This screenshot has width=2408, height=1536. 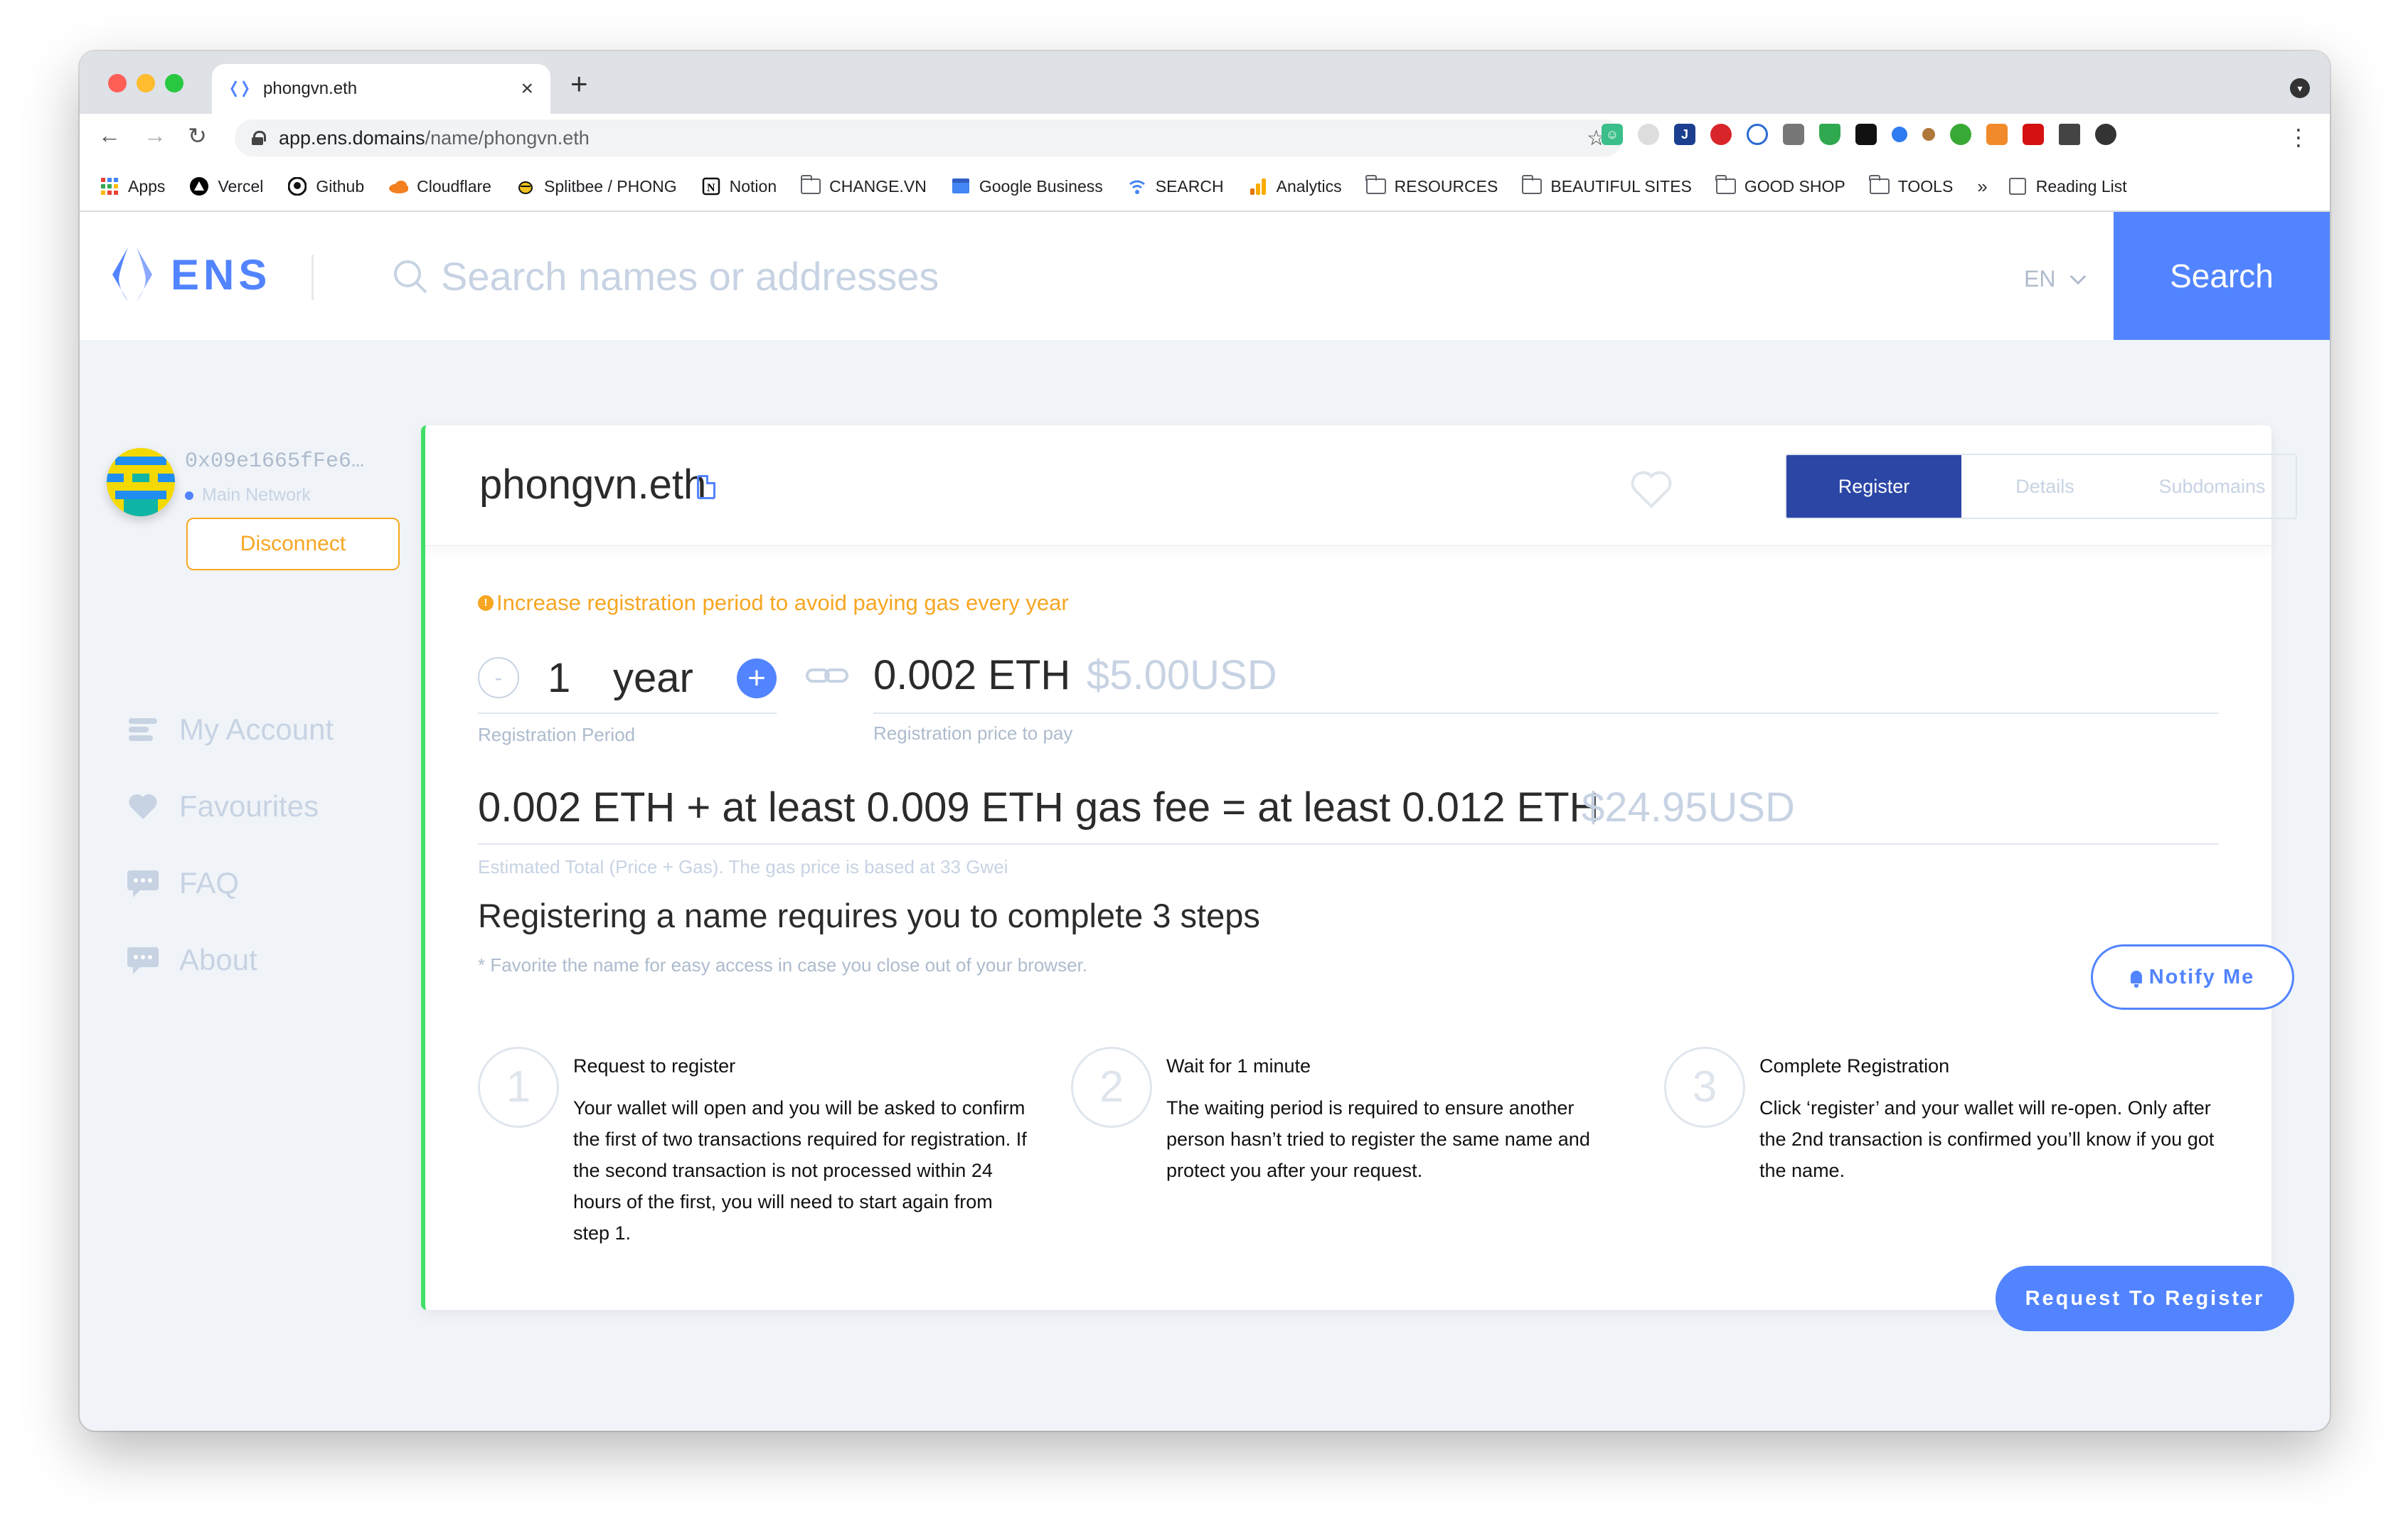 I want to click on close-window-button, so click(x=117, y=83).